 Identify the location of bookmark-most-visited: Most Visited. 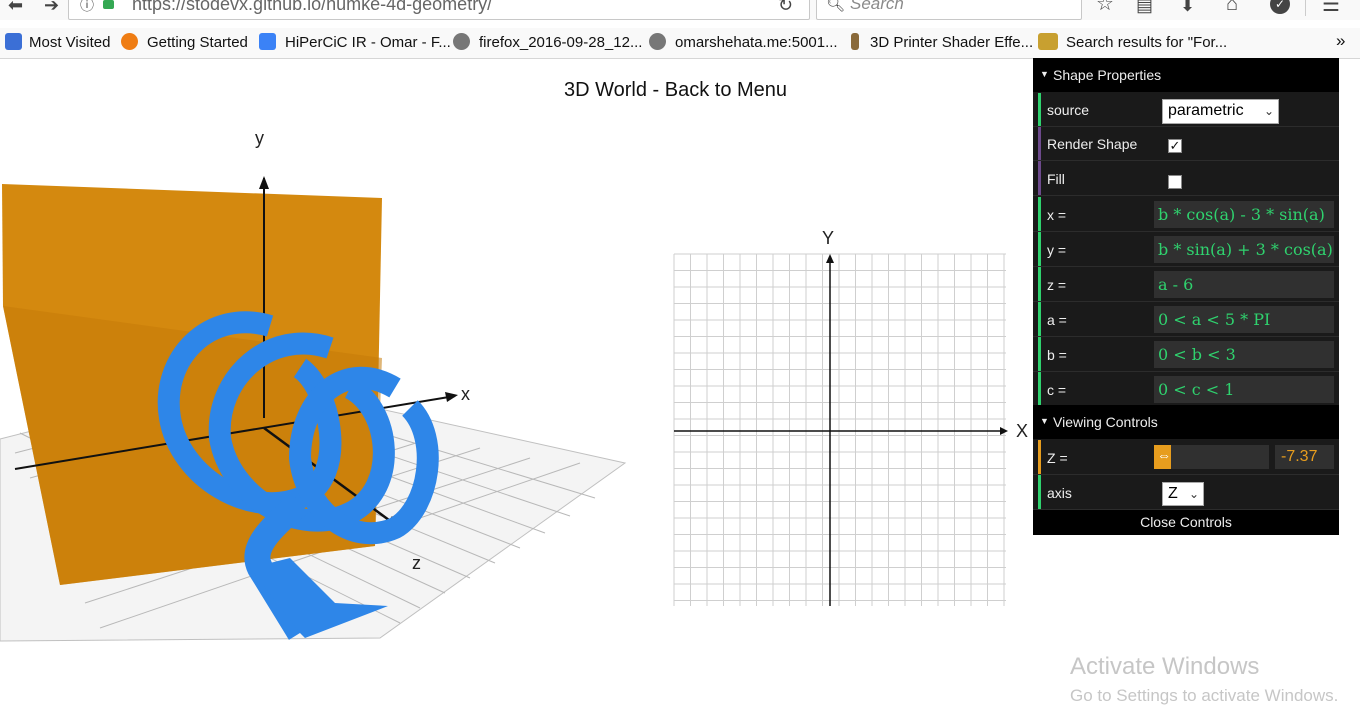
(69, 42).